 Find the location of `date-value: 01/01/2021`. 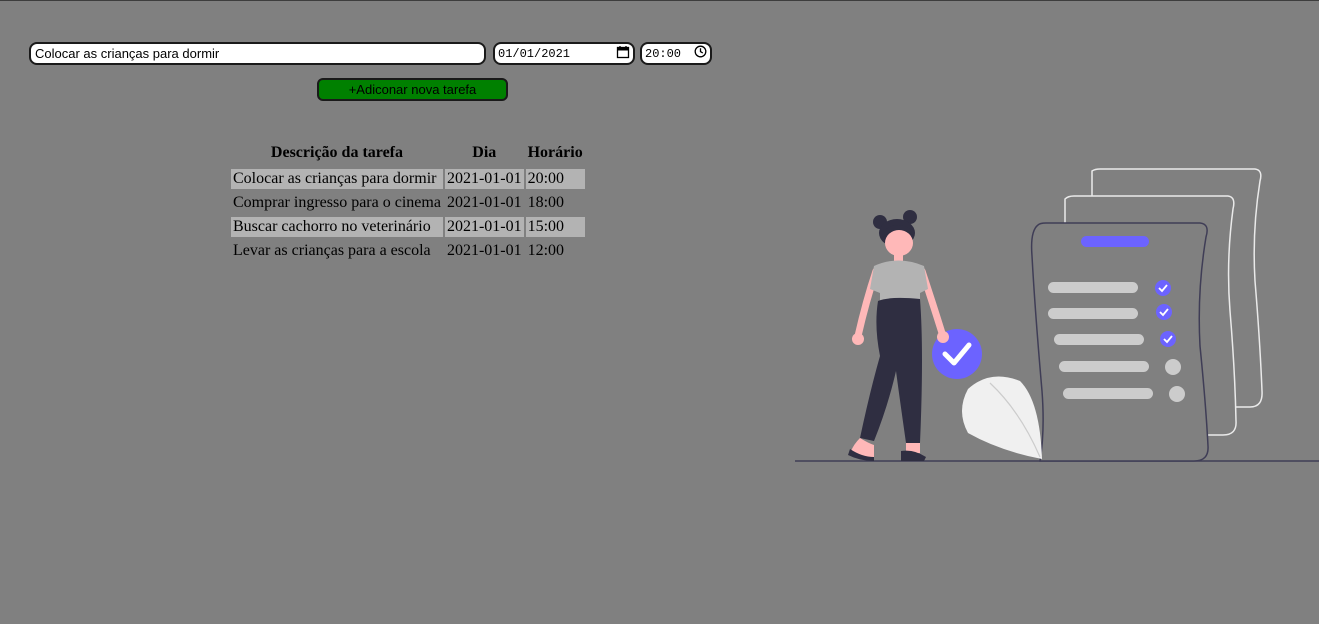

date-value: 01/01/2021 is located at coordinates (534, 53).